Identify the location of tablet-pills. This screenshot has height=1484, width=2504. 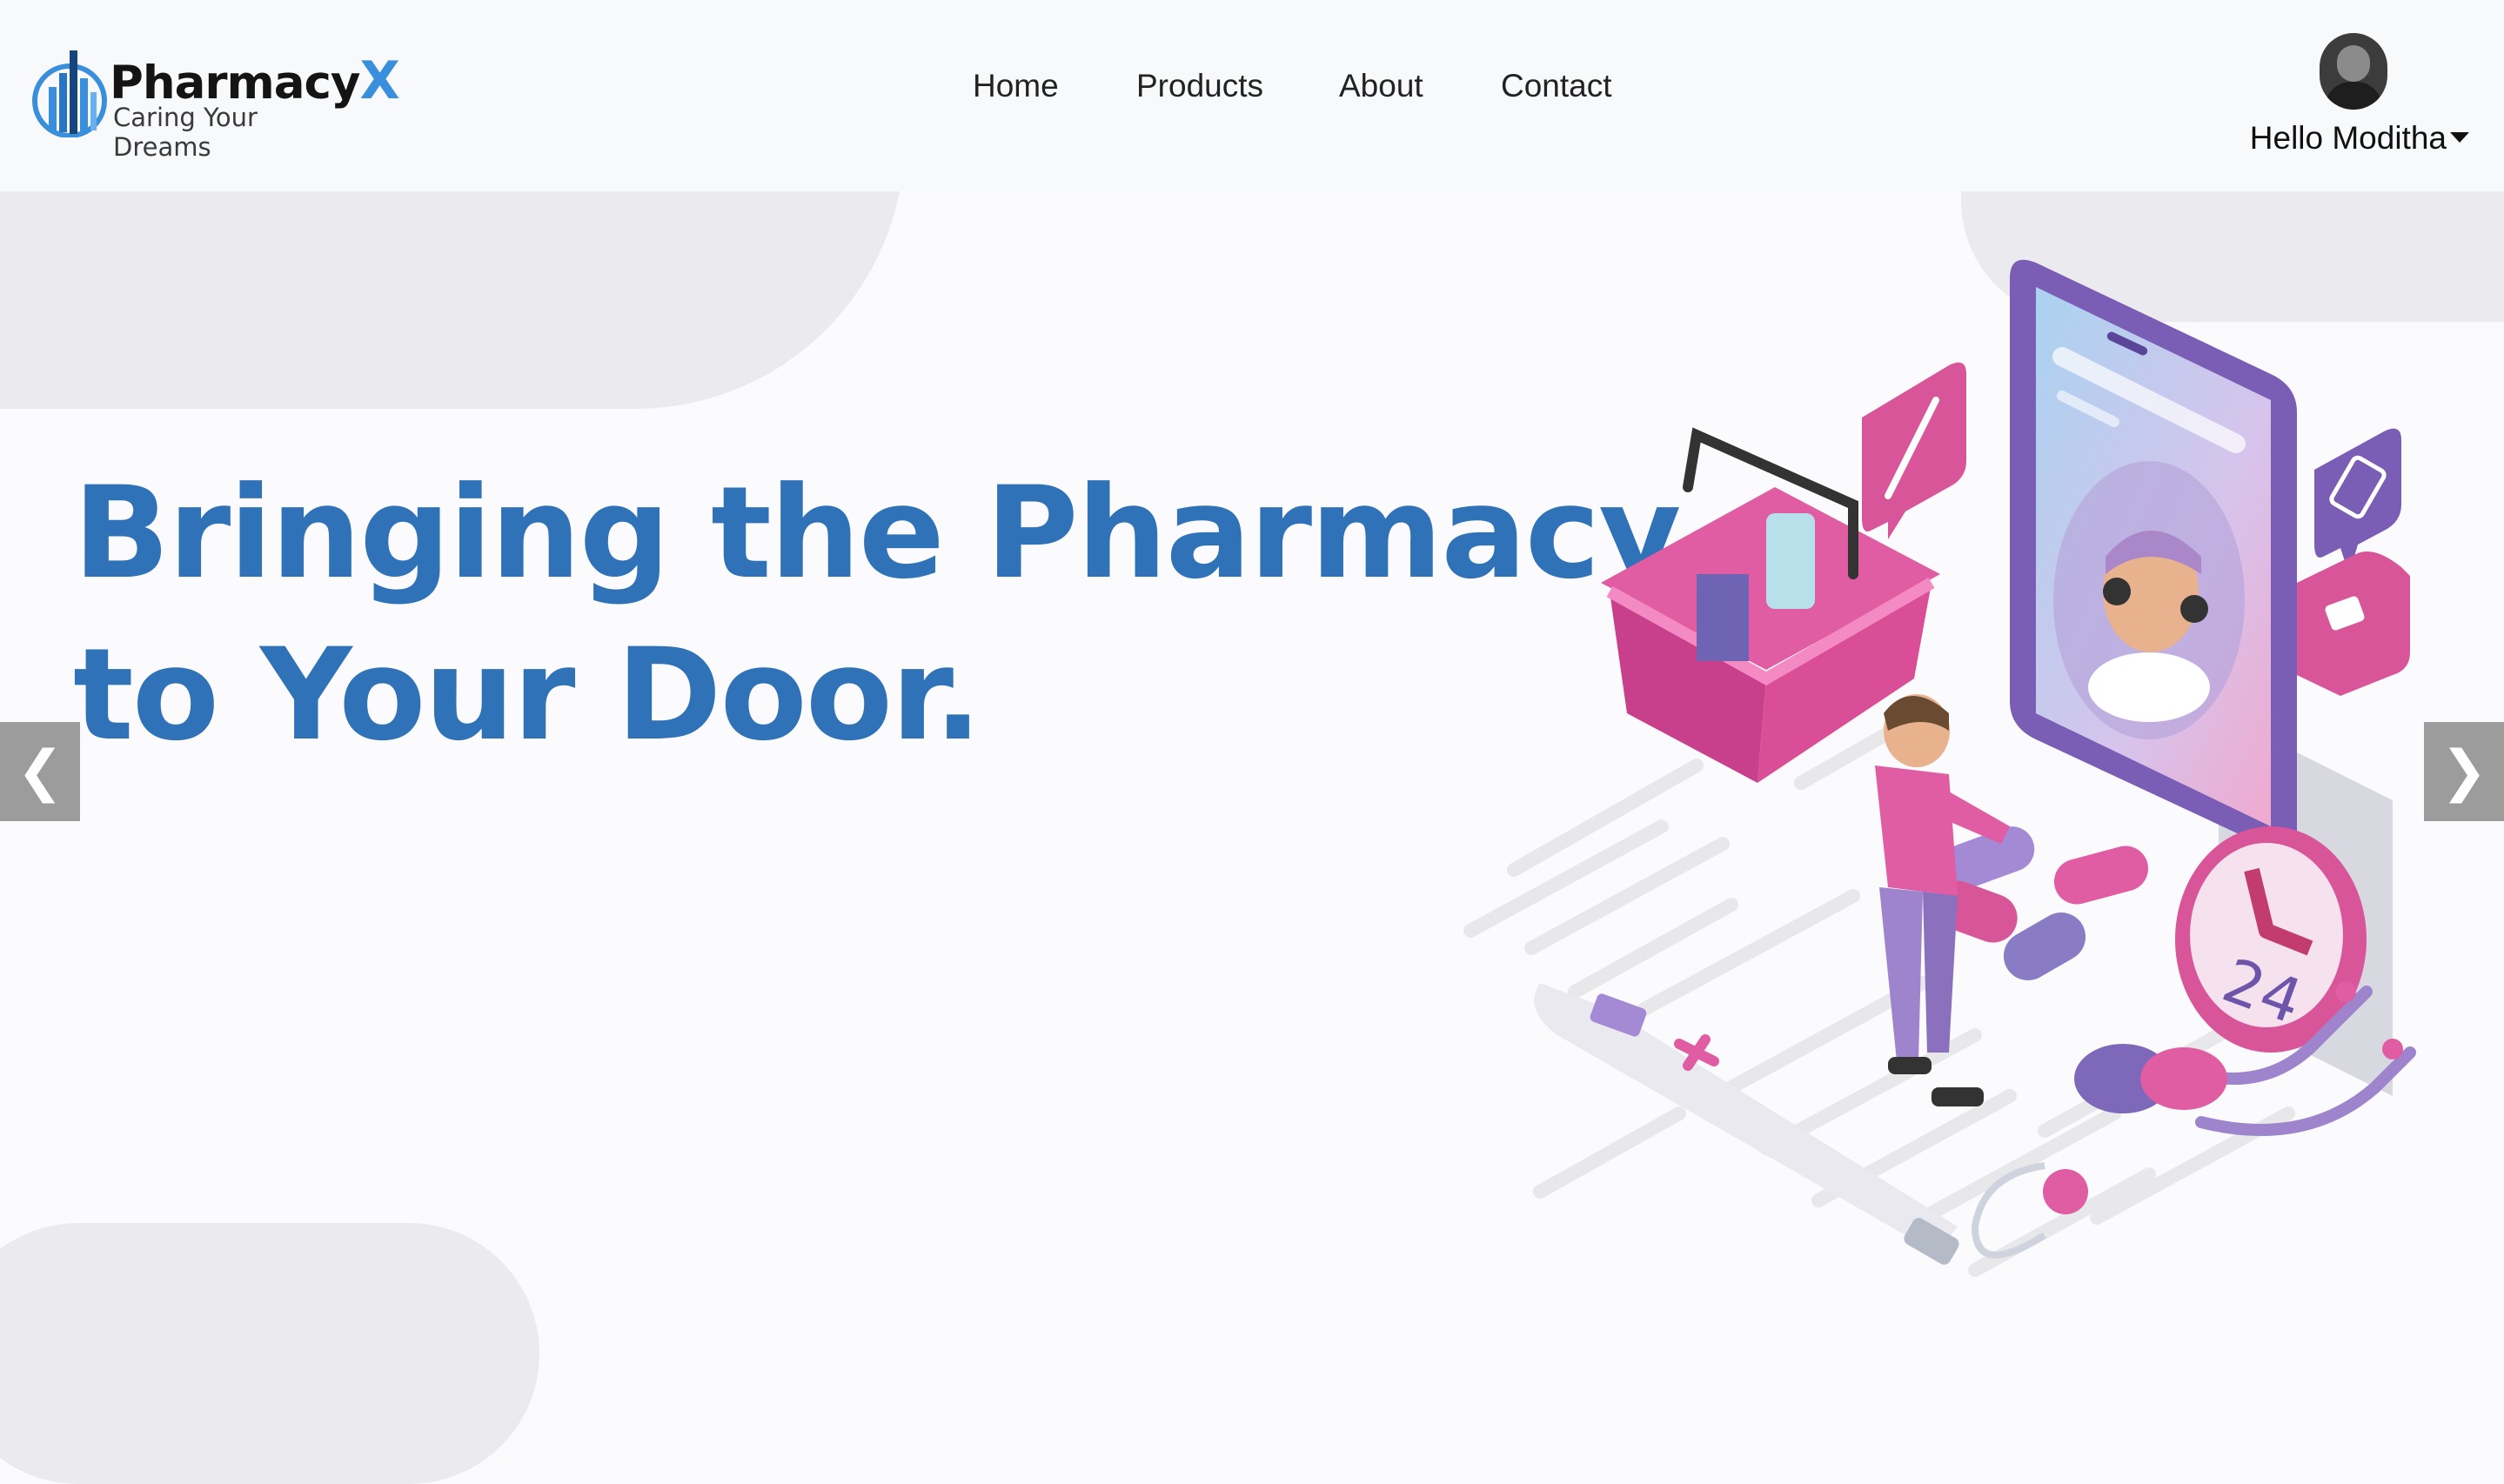
(2150, 1078).